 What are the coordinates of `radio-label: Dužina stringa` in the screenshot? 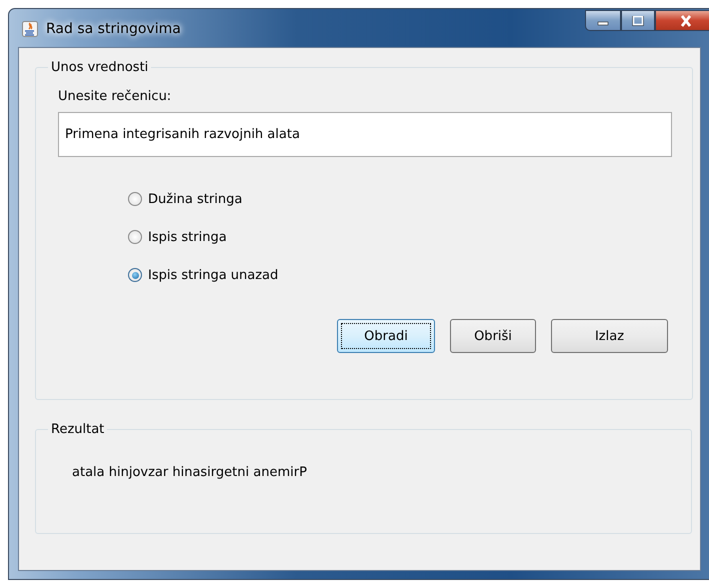 It's located at (195, 199).